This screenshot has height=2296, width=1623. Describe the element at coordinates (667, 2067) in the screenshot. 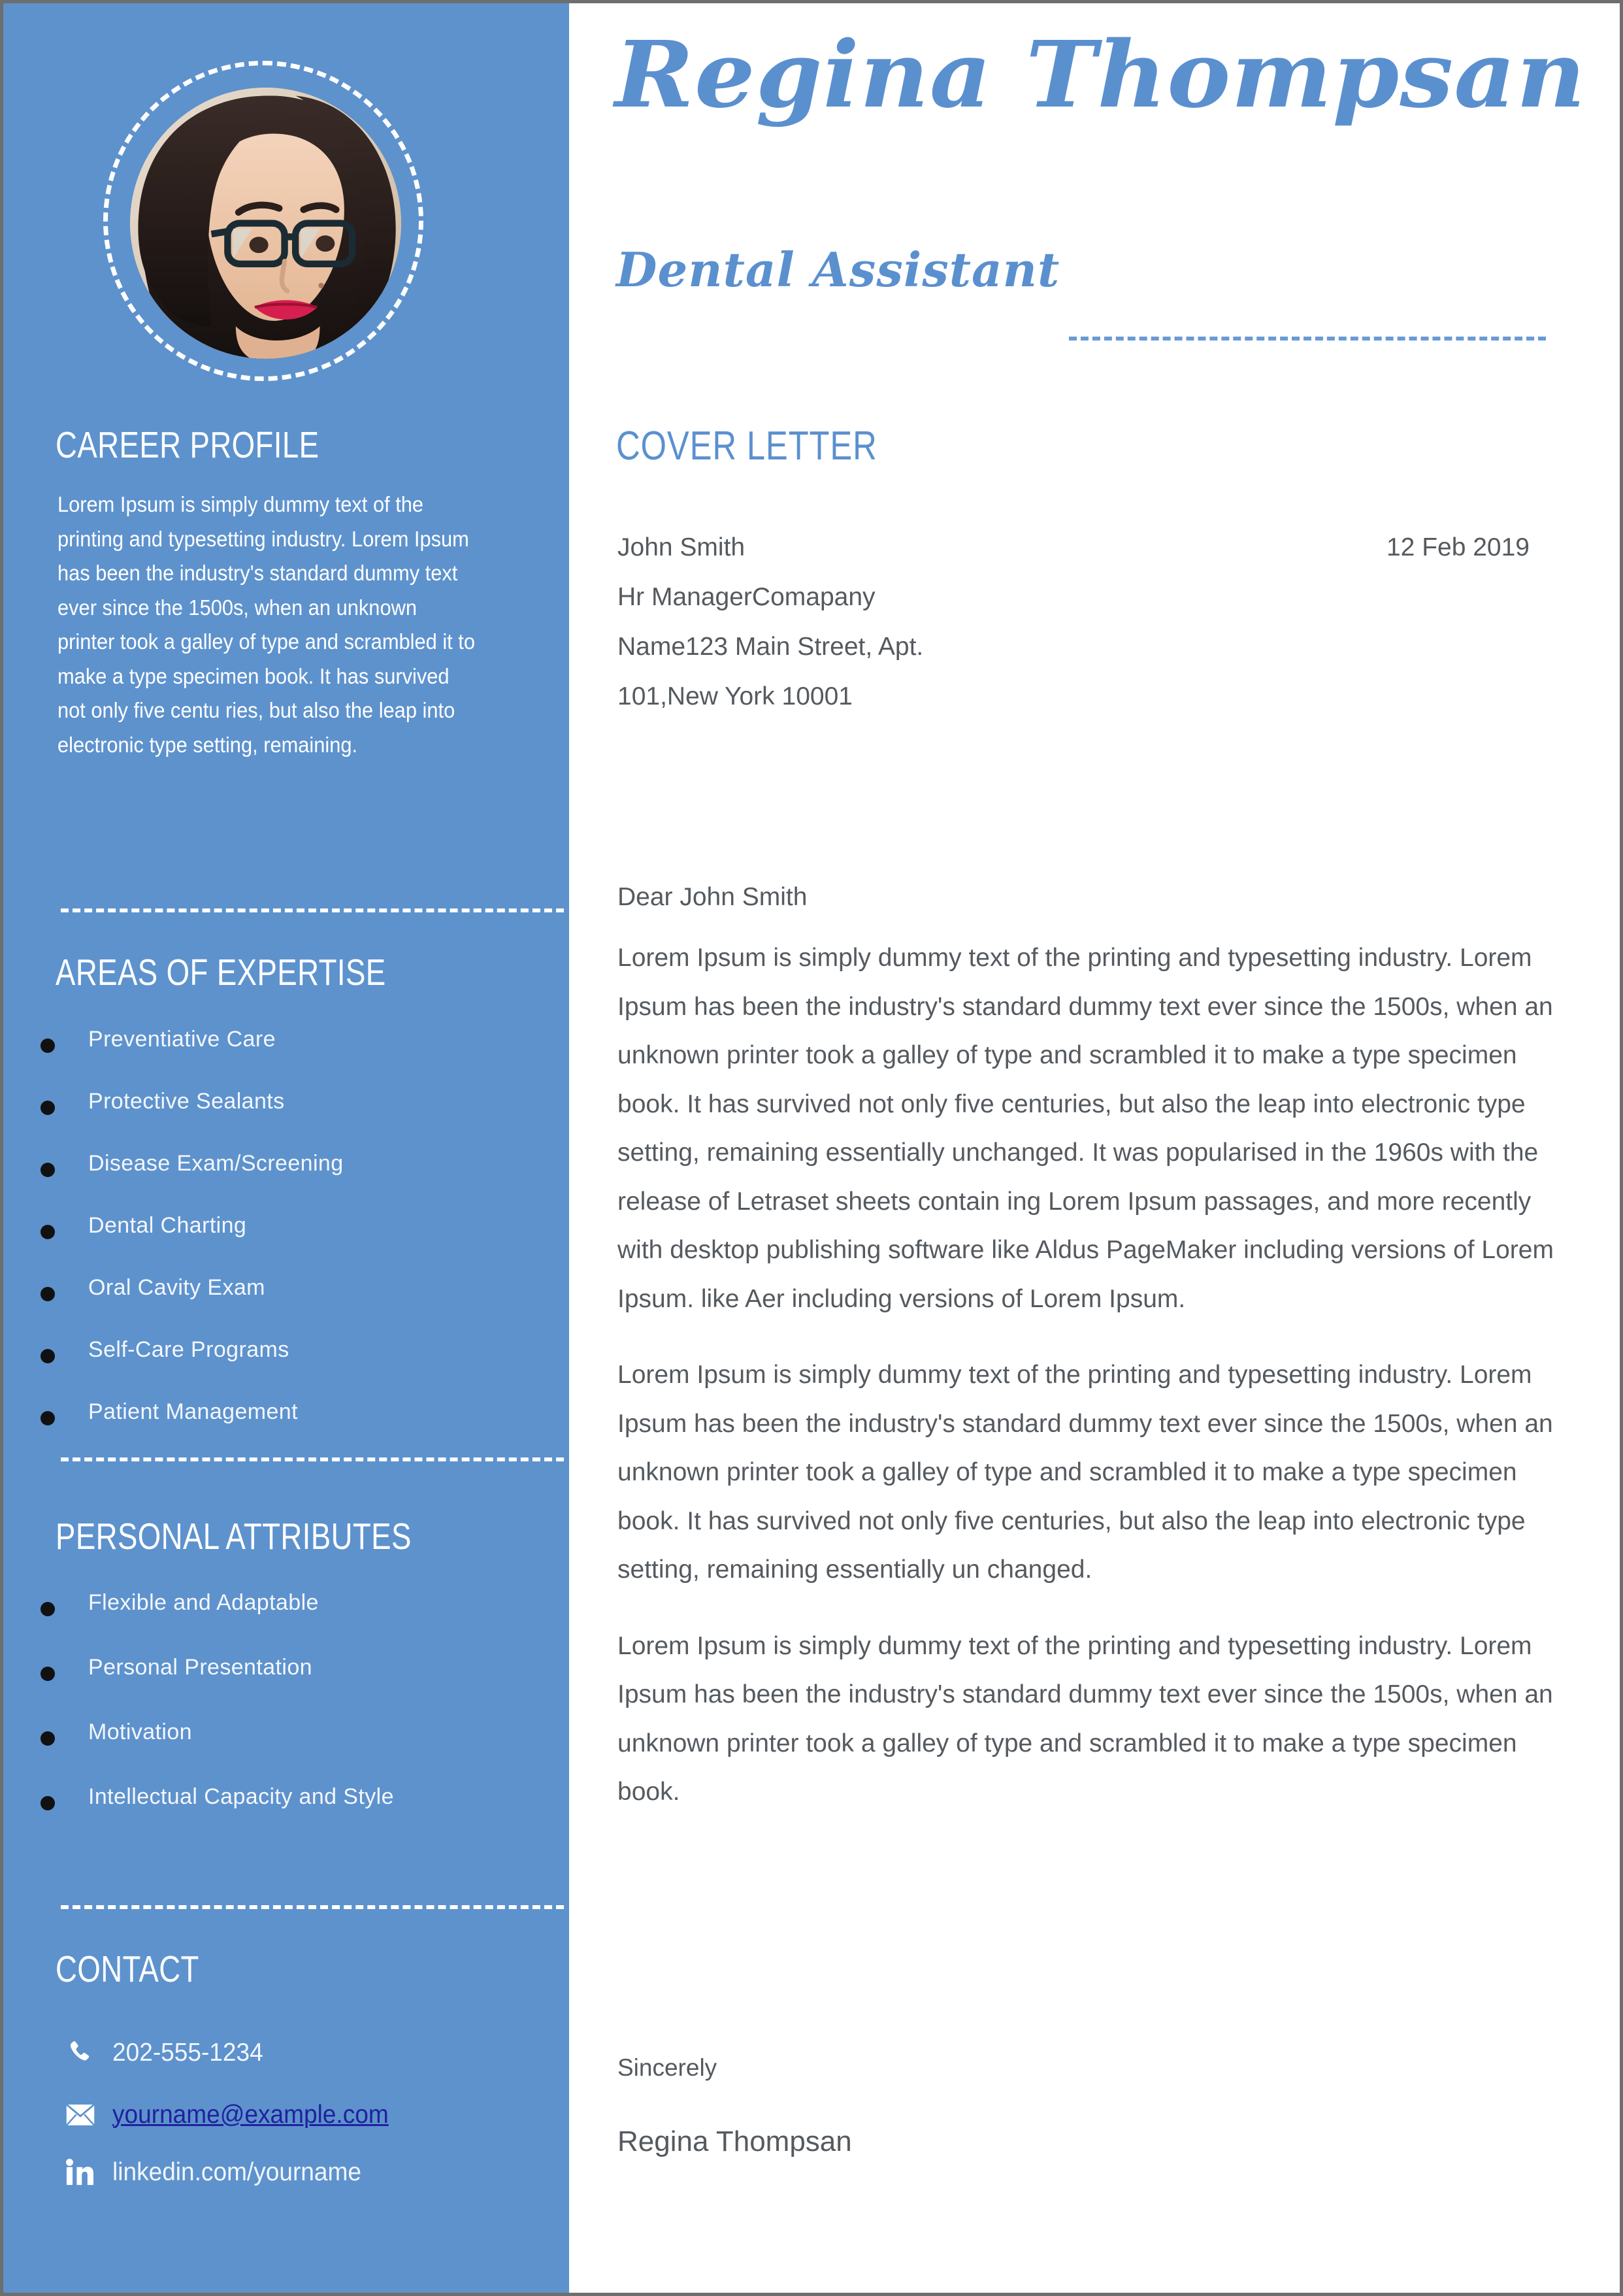

I see `signoff: Sincerely` at that location.